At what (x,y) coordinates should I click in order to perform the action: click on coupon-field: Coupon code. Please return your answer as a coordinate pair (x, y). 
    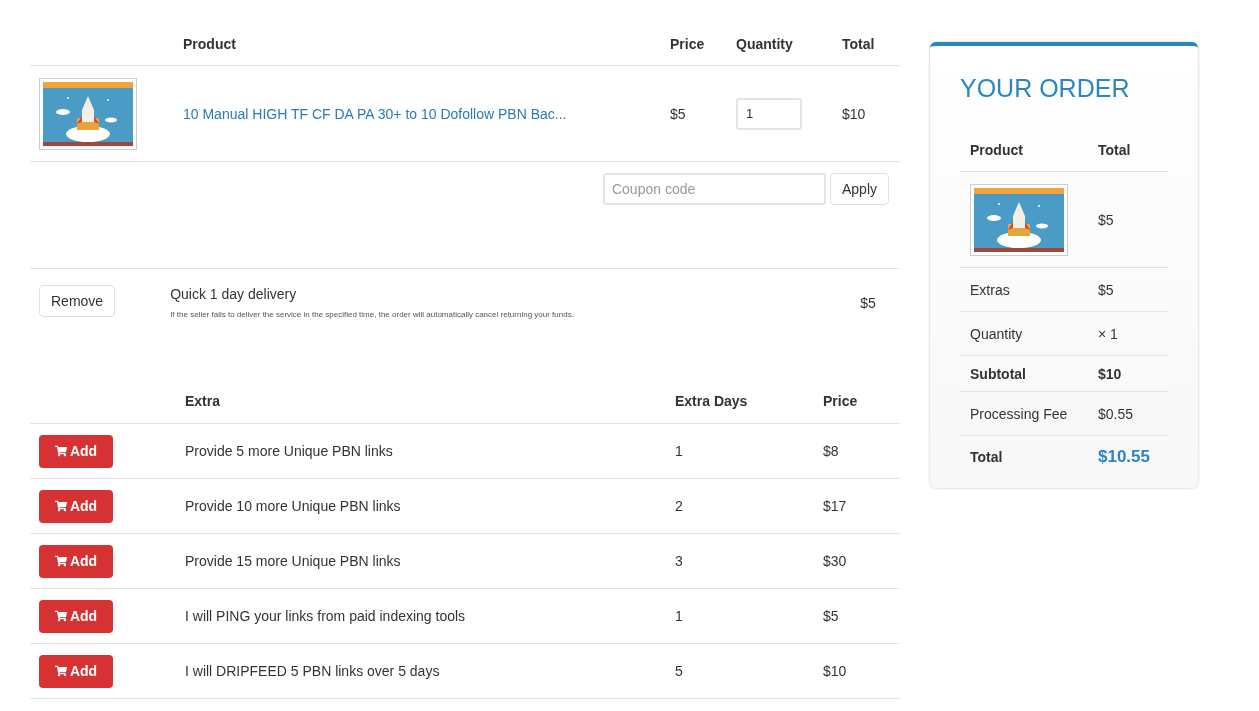
    Looking at the image, I should click on (714, 189).